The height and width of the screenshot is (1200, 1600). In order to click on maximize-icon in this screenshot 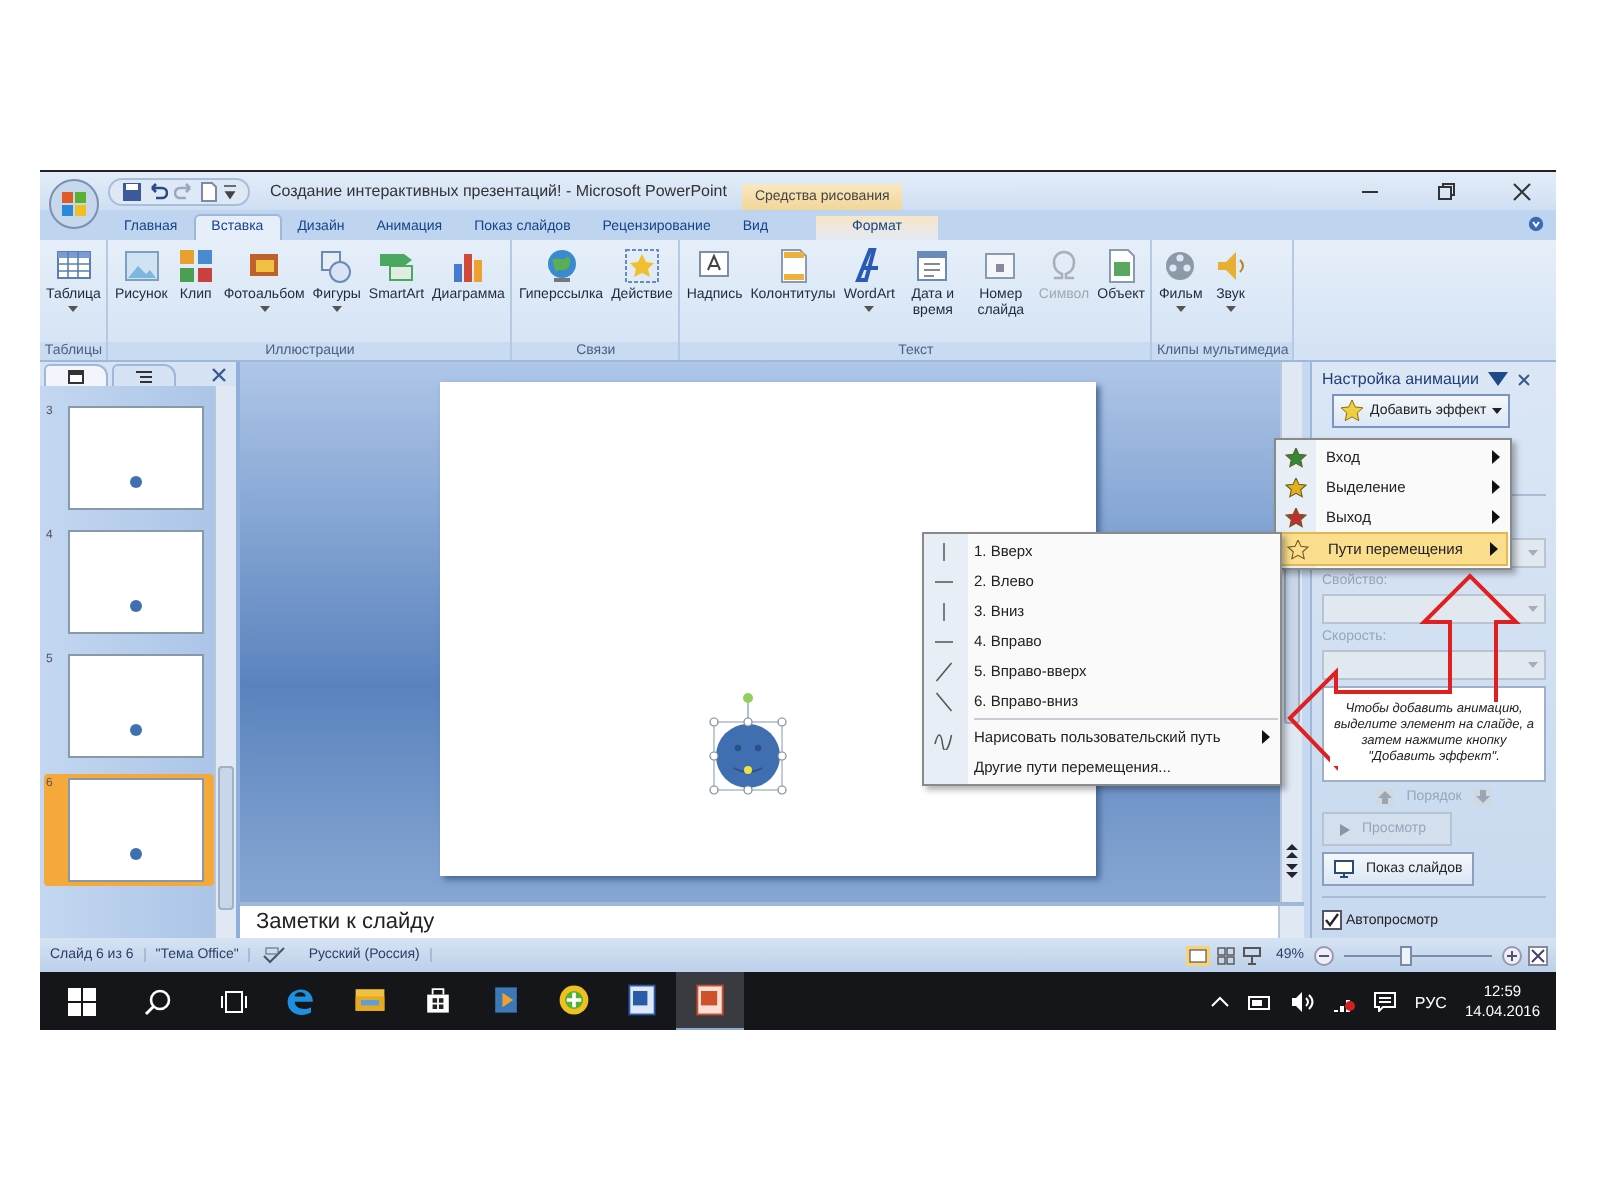, I will do `click(1446, 191)`.